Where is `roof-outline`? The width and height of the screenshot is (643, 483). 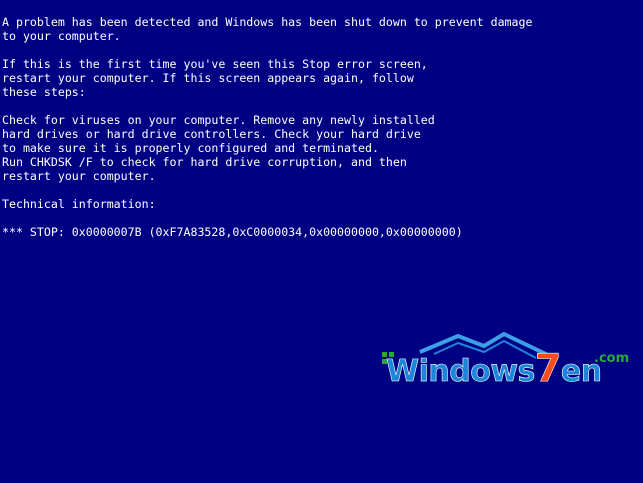
roof-outline is located at coordinates (485, 345).